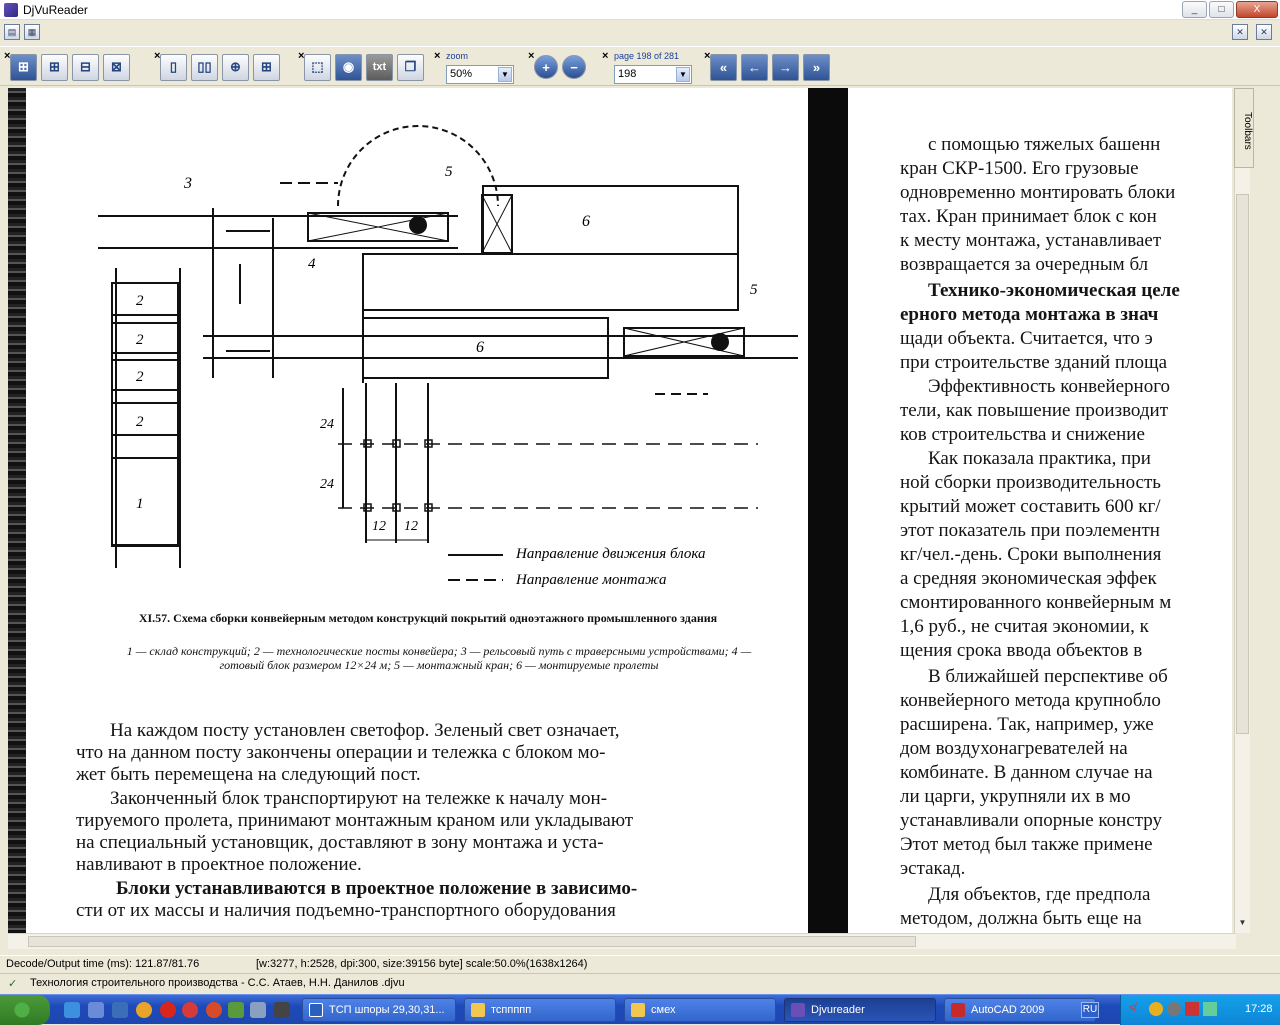  I want to click on tree-view-icon: ⊞, so click(23, 67).